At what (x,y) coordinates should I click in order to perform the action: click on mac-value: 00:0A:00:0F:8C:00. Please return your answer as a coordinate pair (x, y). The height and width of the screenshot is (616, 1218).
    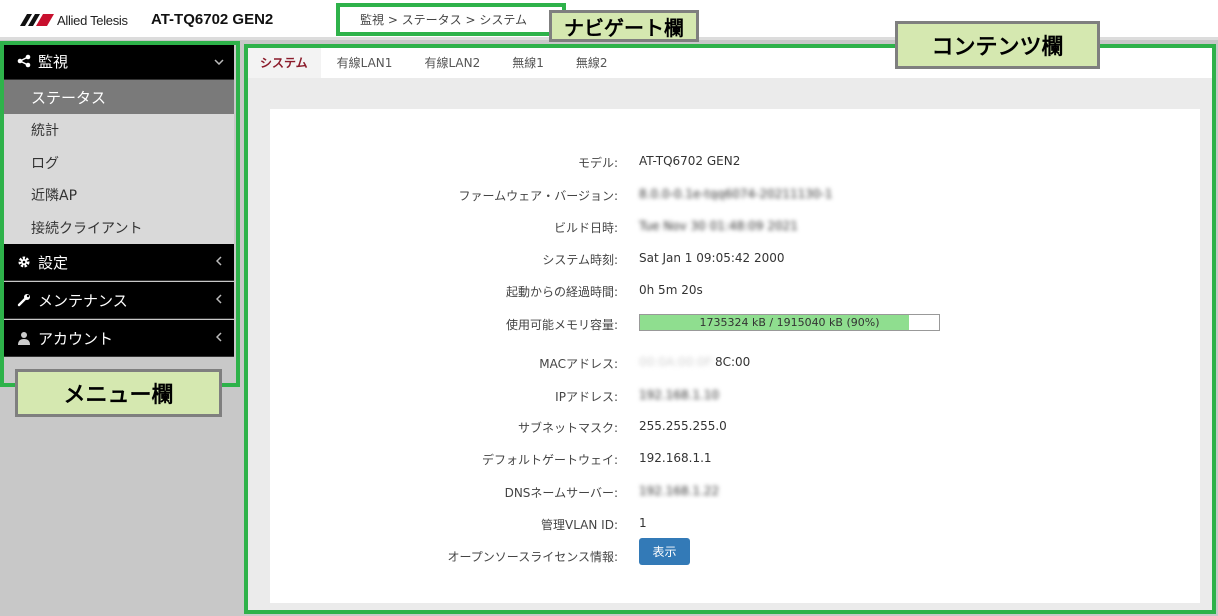
    Looking at the image, I should click on (694, 362).